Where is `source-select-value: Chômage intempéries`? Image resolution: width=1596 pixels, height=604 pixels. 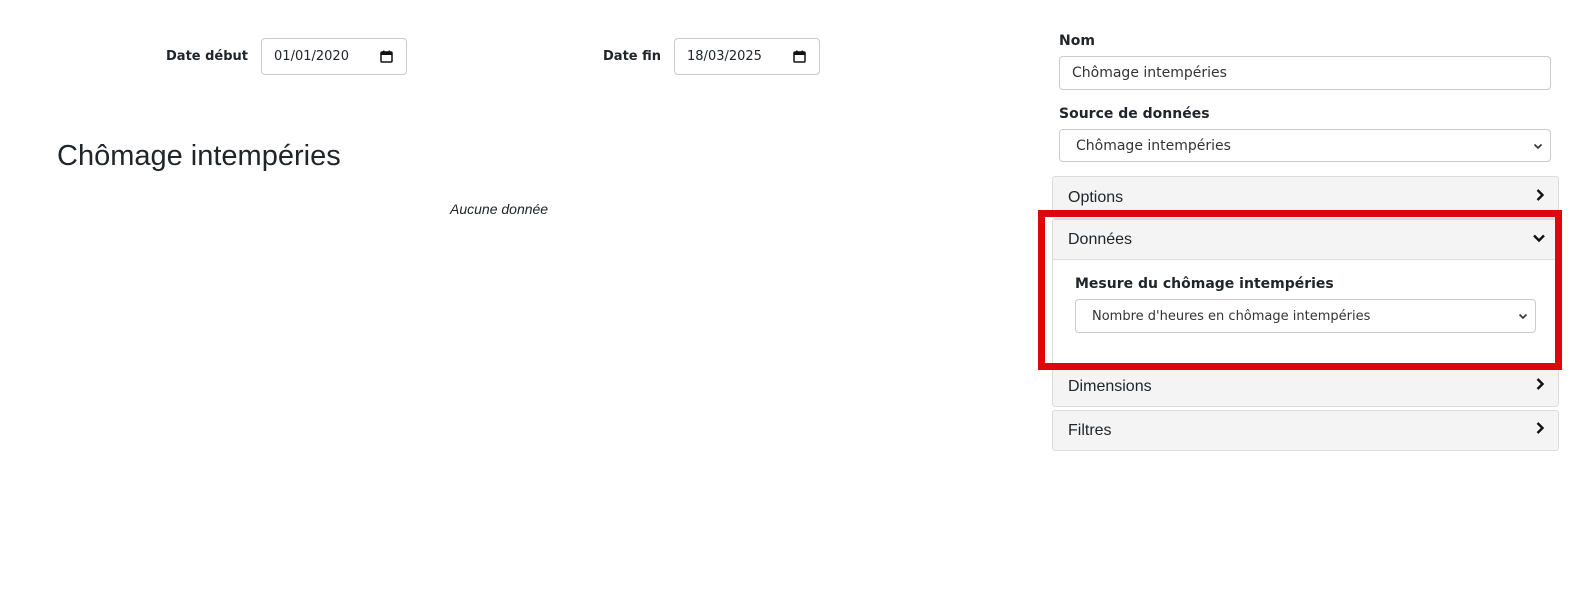 source-select-value: Chômage intempéries is located at coordinates (1153, 145).